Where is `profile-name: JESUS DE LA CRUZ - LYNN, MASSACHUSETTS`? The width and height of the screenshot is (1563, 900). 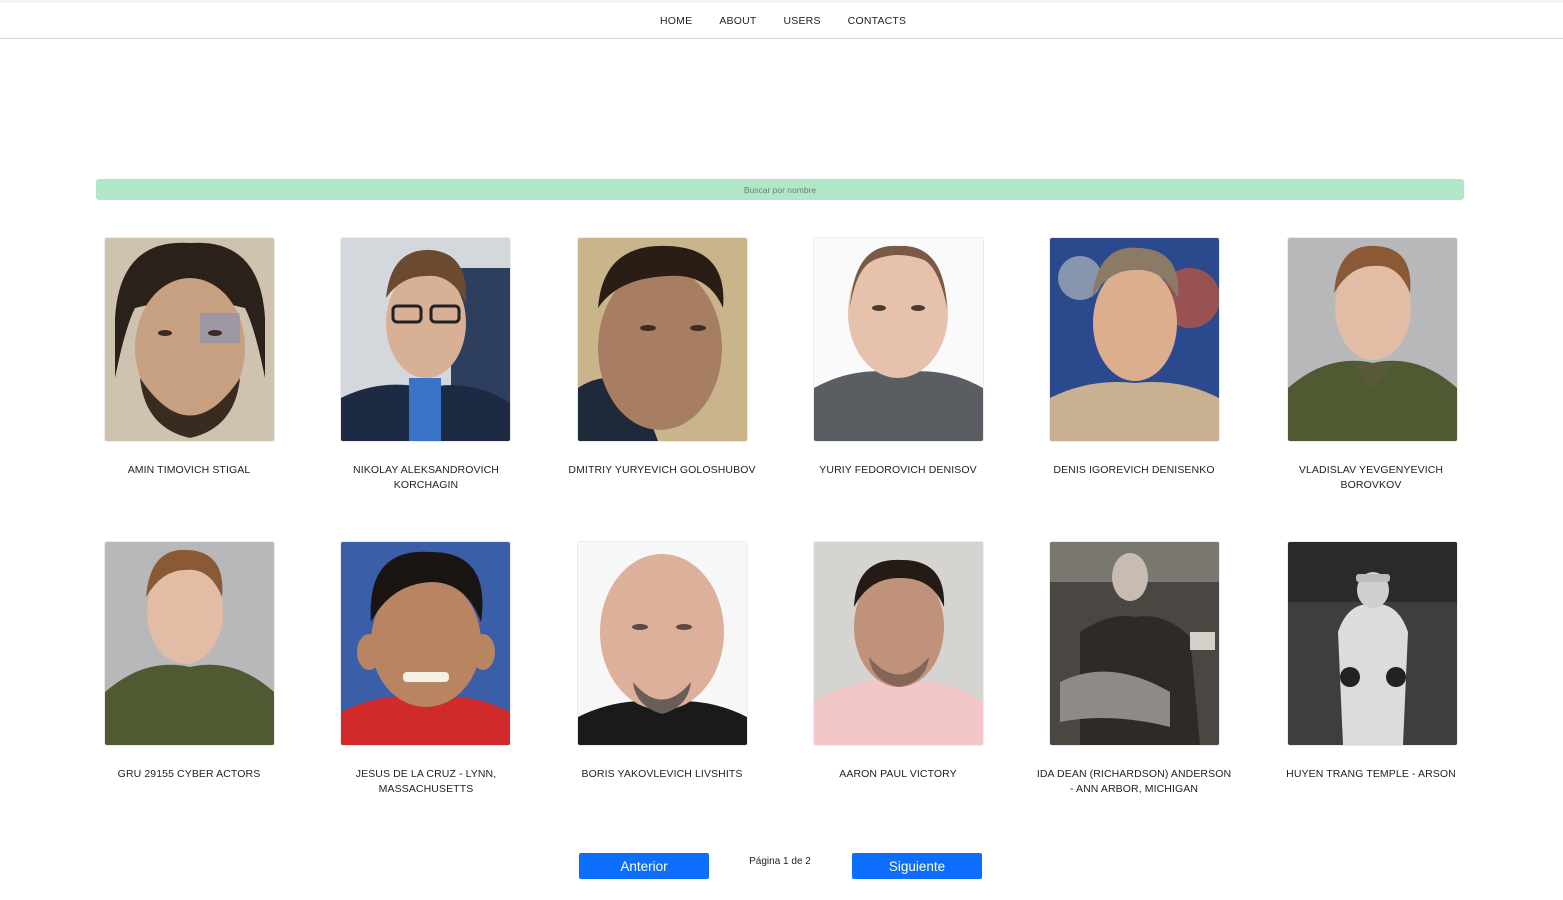 profile-name: JESUS DE LA CRUZ - LYNN, MASSACHUSETTS is located at coordinates (426, 781).